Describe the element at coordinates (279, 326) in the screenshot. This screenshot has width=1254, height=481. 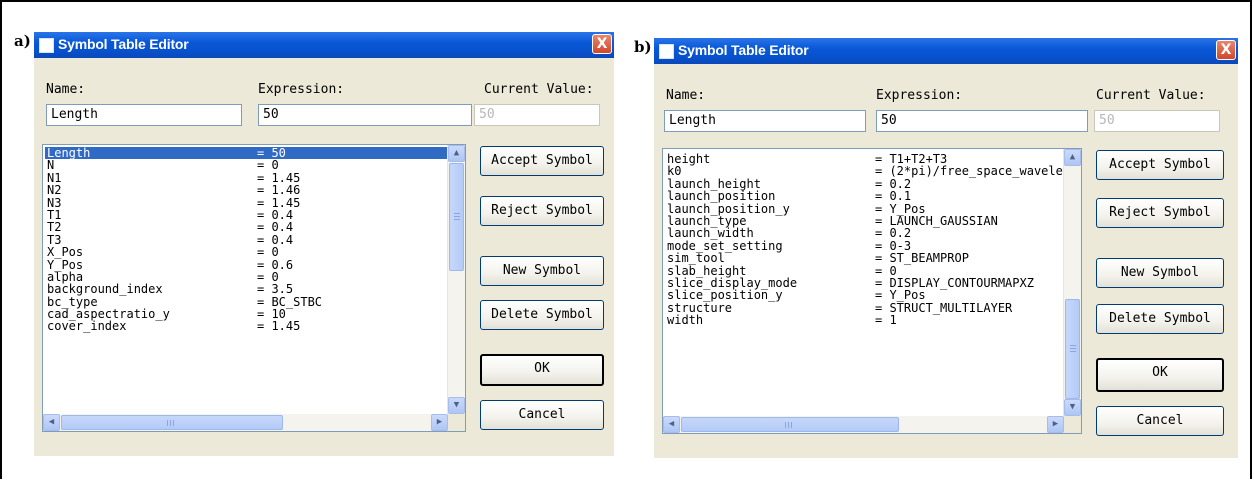
I see `symbol-expression: = 1.45` at that location.